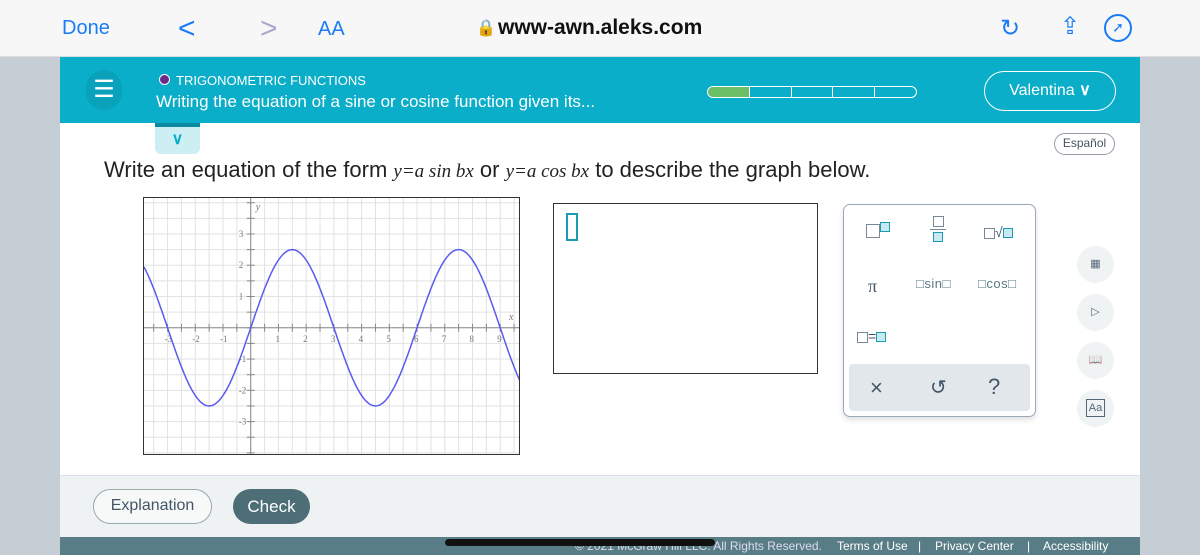 This screenshot has width=1200, height=555. What do you see at coordinates (241, 265) in the screenshot?
I see `y-tick-label: 2` at bounding box center [241, 265].